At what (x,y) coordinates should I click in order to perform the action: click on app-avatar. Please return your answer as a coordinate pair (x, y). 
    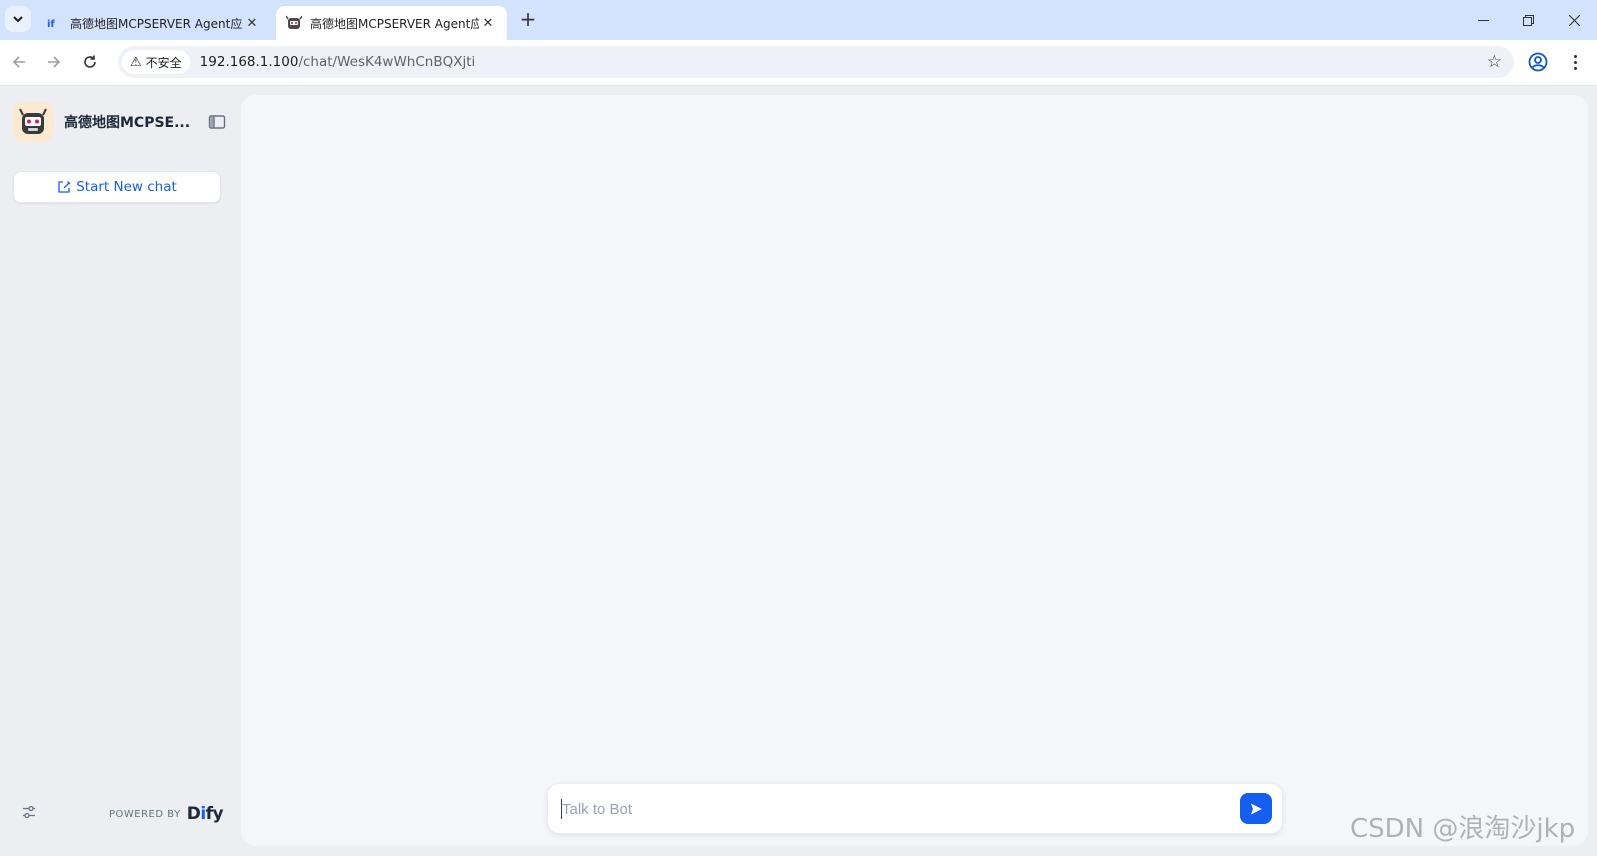
    Looking at the image, I should click on (33, 122).